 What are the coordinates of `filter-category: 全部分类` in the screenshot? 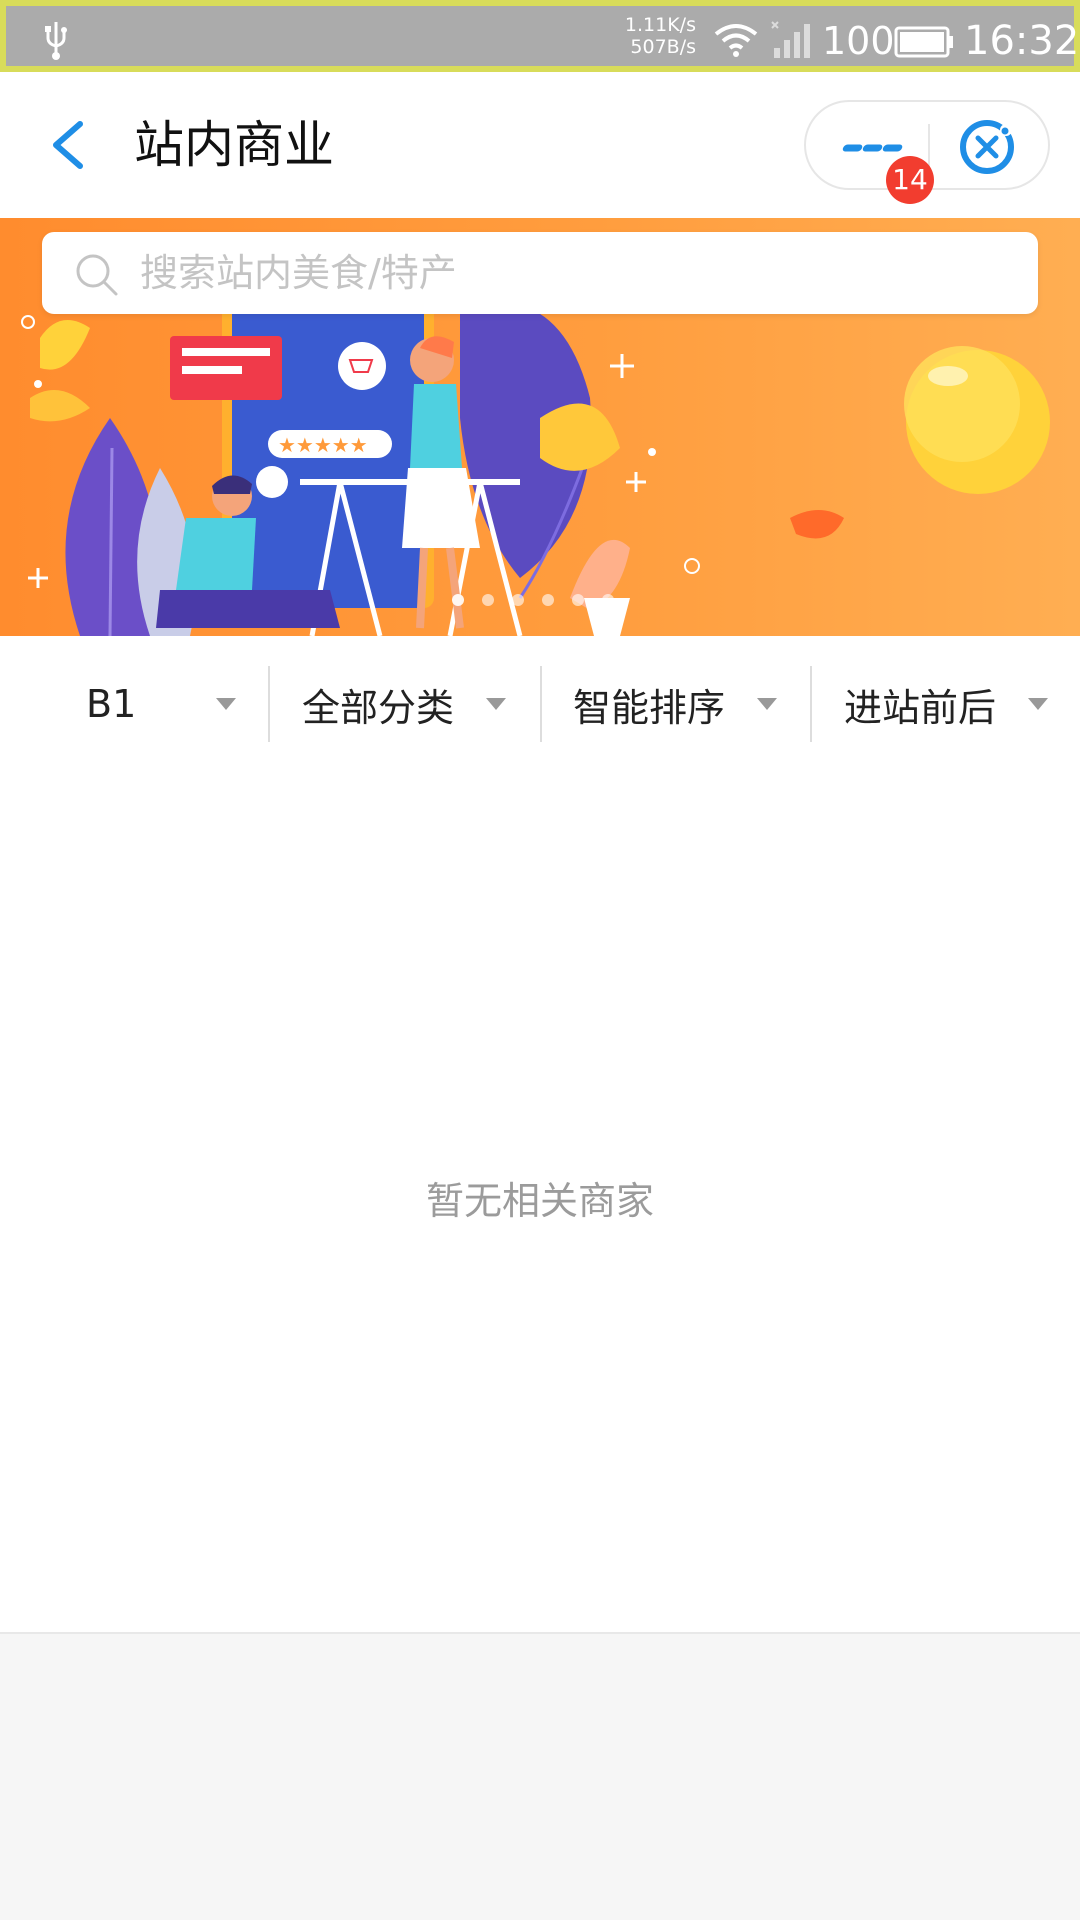 It's located at (405, 704).